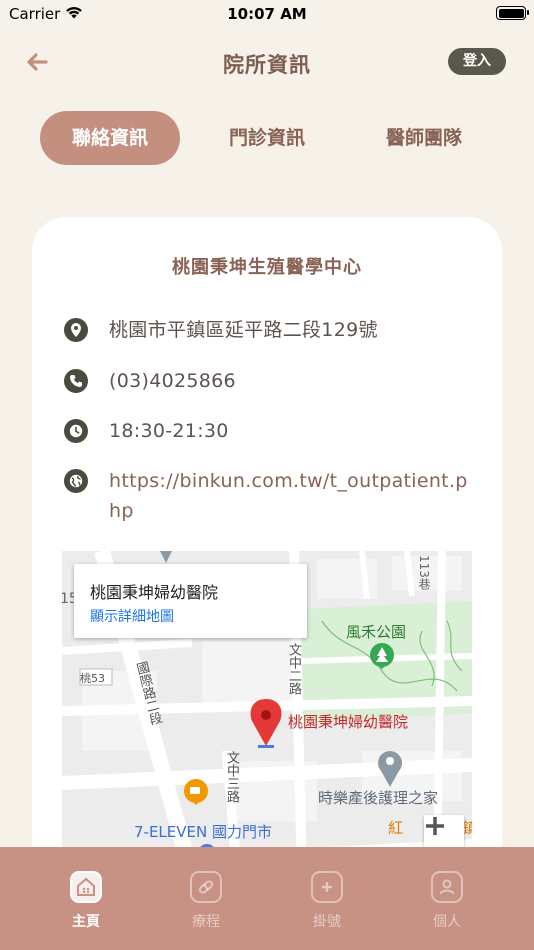 This screenshot has width=534, height=950. What do you see at coordinates (512, 13) in the screenshot?
I see `battery-icon` at bounding box center [512, 13].